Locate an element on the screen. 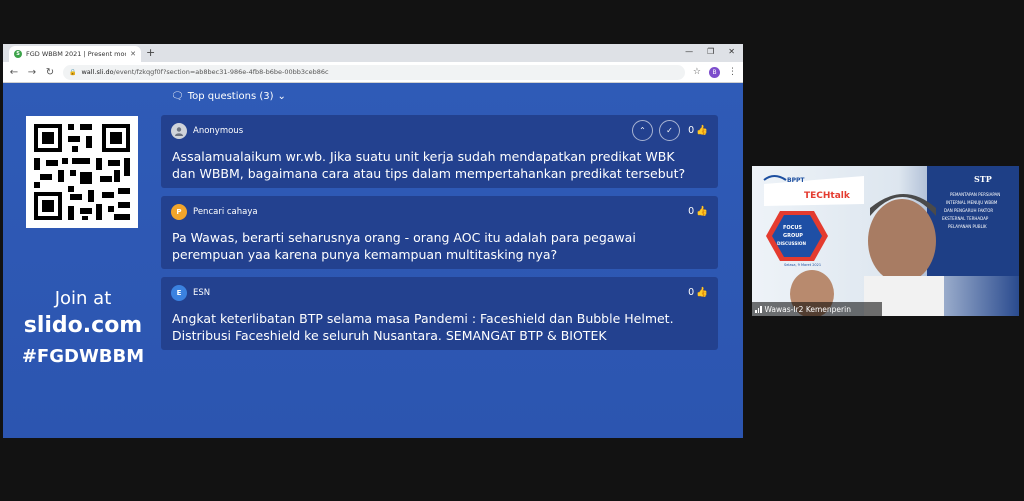 The height and width of the screenshot is (501, 1024). lock-icon: 🔒 is located at coordinates (73, 72).